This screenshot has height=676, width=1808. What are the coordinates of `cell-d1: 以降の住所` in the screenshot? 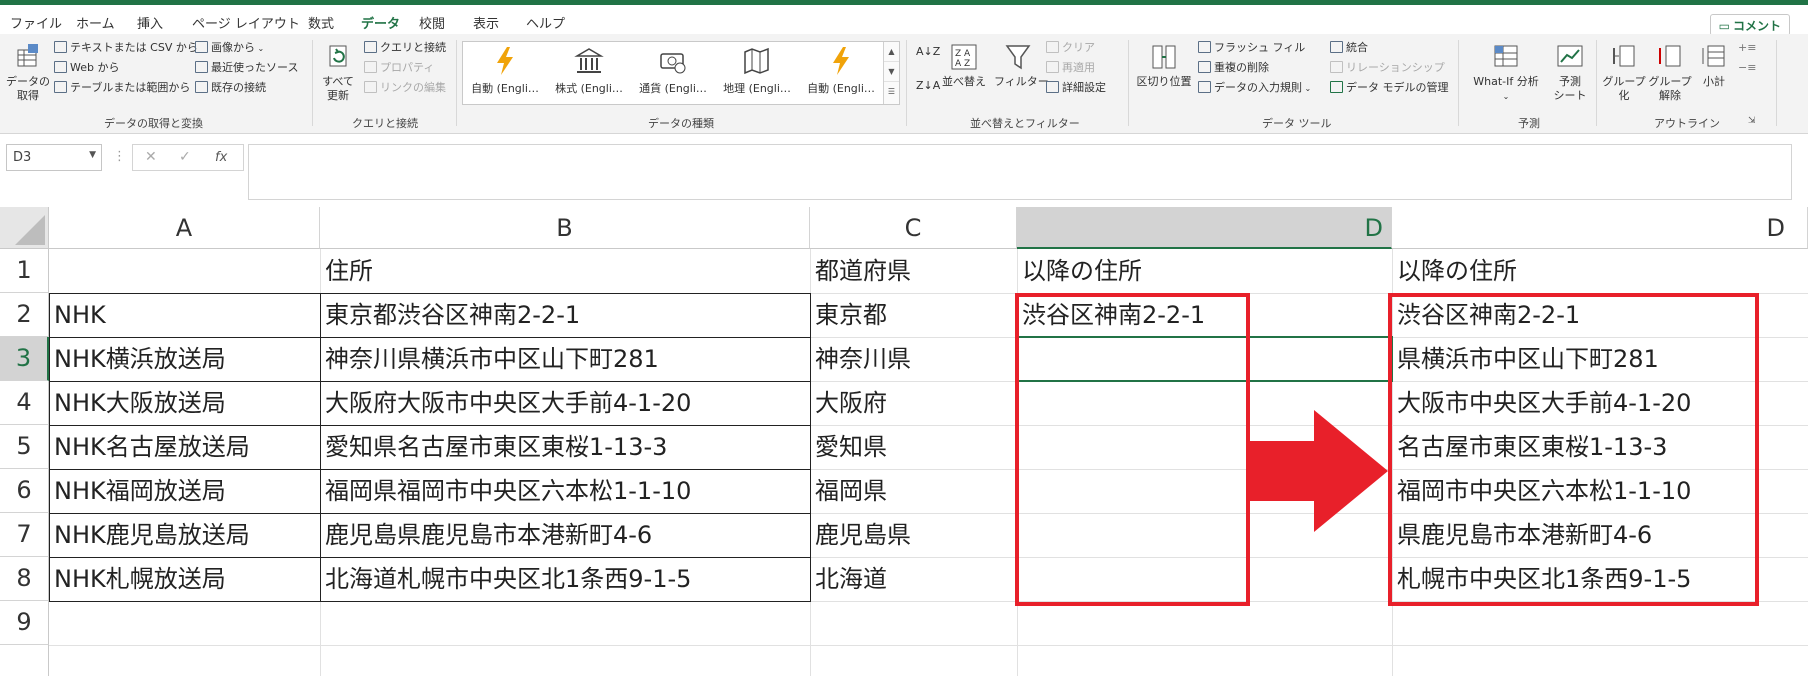 It's located at (1204, 271).